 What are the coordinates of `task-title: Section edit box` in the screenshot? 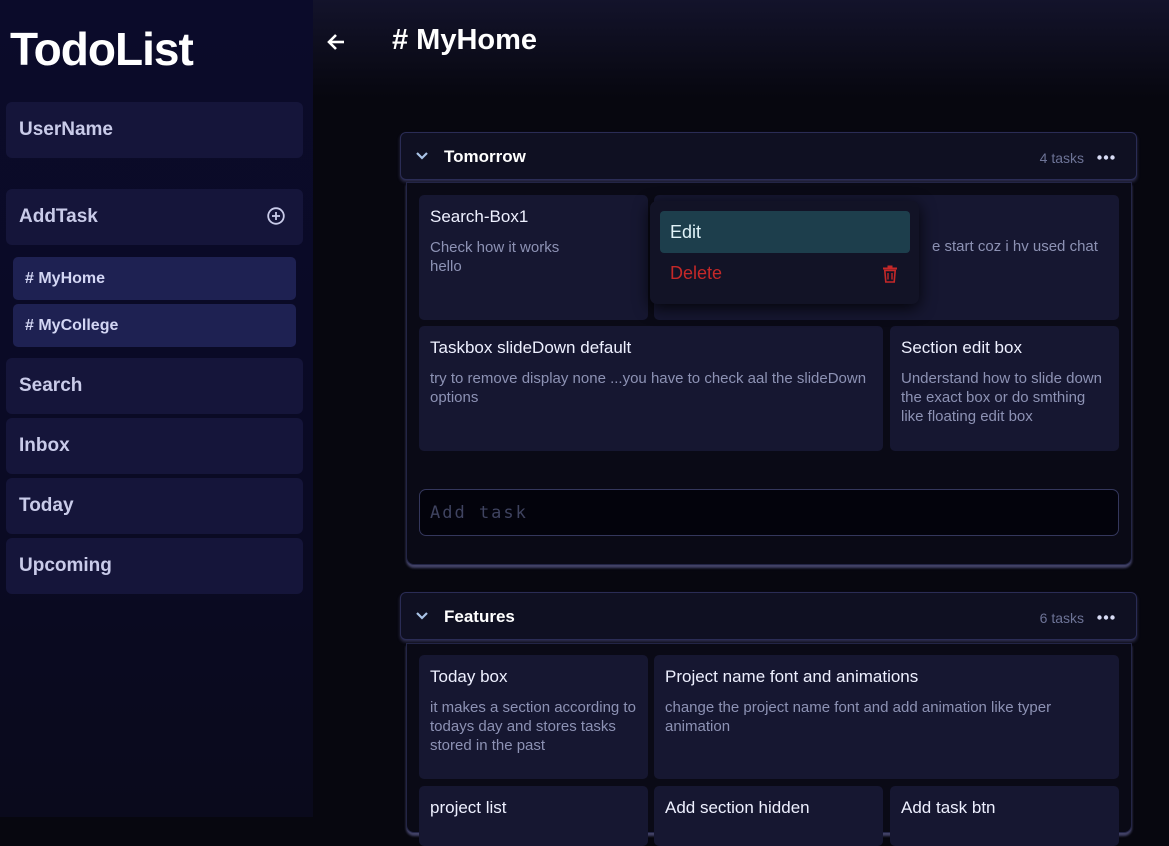 It's located at (961, 347).